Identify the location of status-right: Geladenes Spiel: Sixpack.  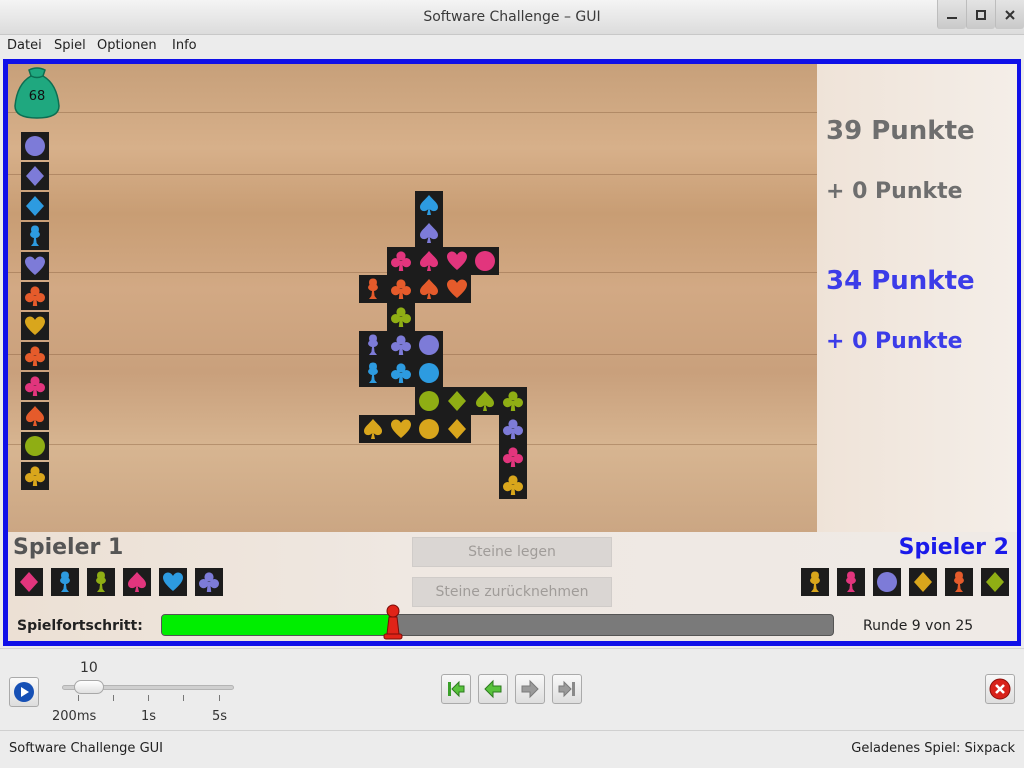
(933, 748).